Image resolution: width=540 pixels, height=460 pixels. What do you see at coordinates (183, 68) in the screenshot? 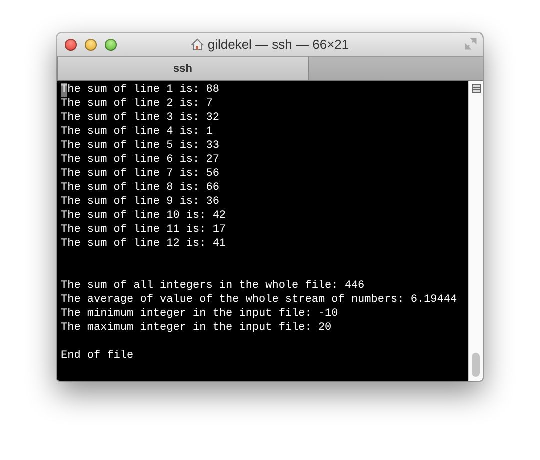
I see `tab: ssh` at bounding box center [183, 68].